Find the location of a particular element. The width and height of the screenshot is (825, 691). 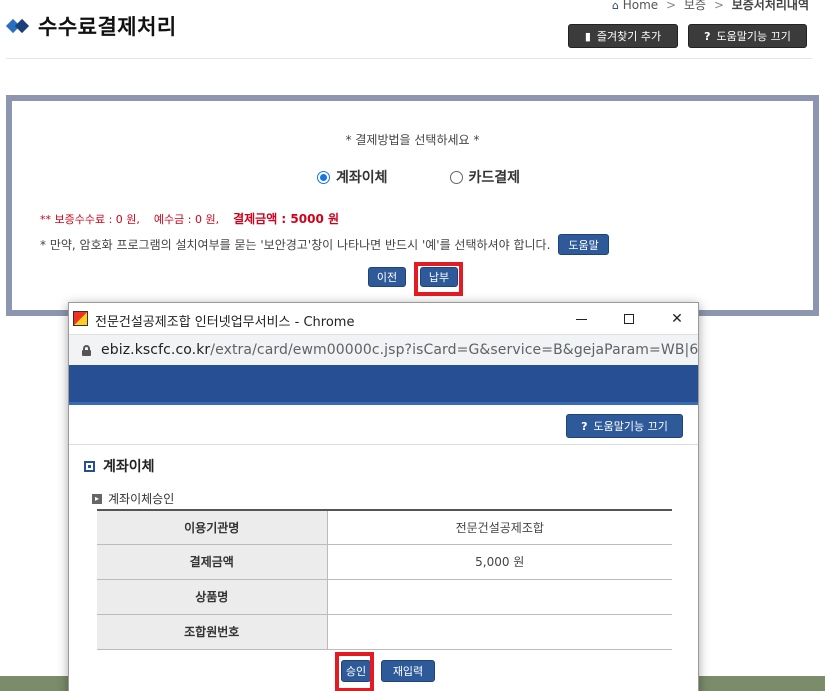

pay-button-highlight is located at coordinates (438, 279).